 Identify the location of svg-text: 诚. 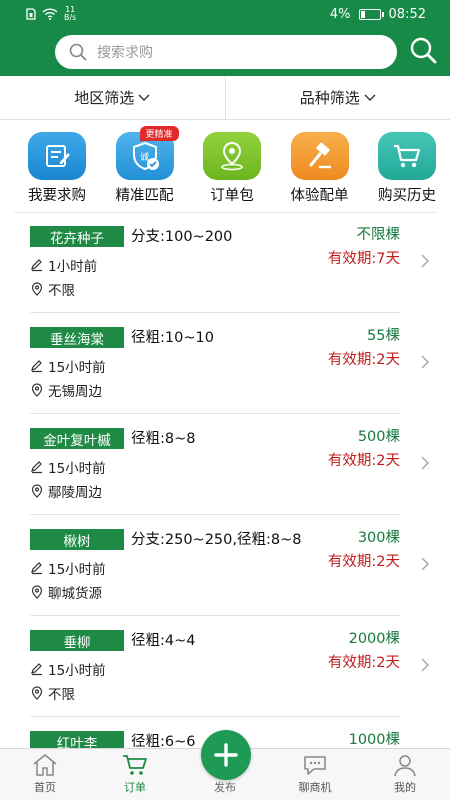
(144, 157).